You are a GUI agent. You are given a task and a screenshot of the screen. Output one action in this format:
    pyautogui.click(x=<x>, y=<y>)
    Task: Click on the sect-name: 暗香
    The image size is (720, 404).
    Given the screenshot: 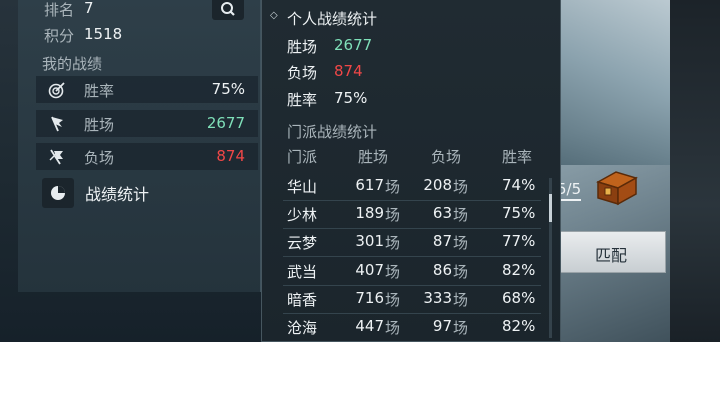 What is the action you would take?
    pyautogui.click(x=302, y=300)
    